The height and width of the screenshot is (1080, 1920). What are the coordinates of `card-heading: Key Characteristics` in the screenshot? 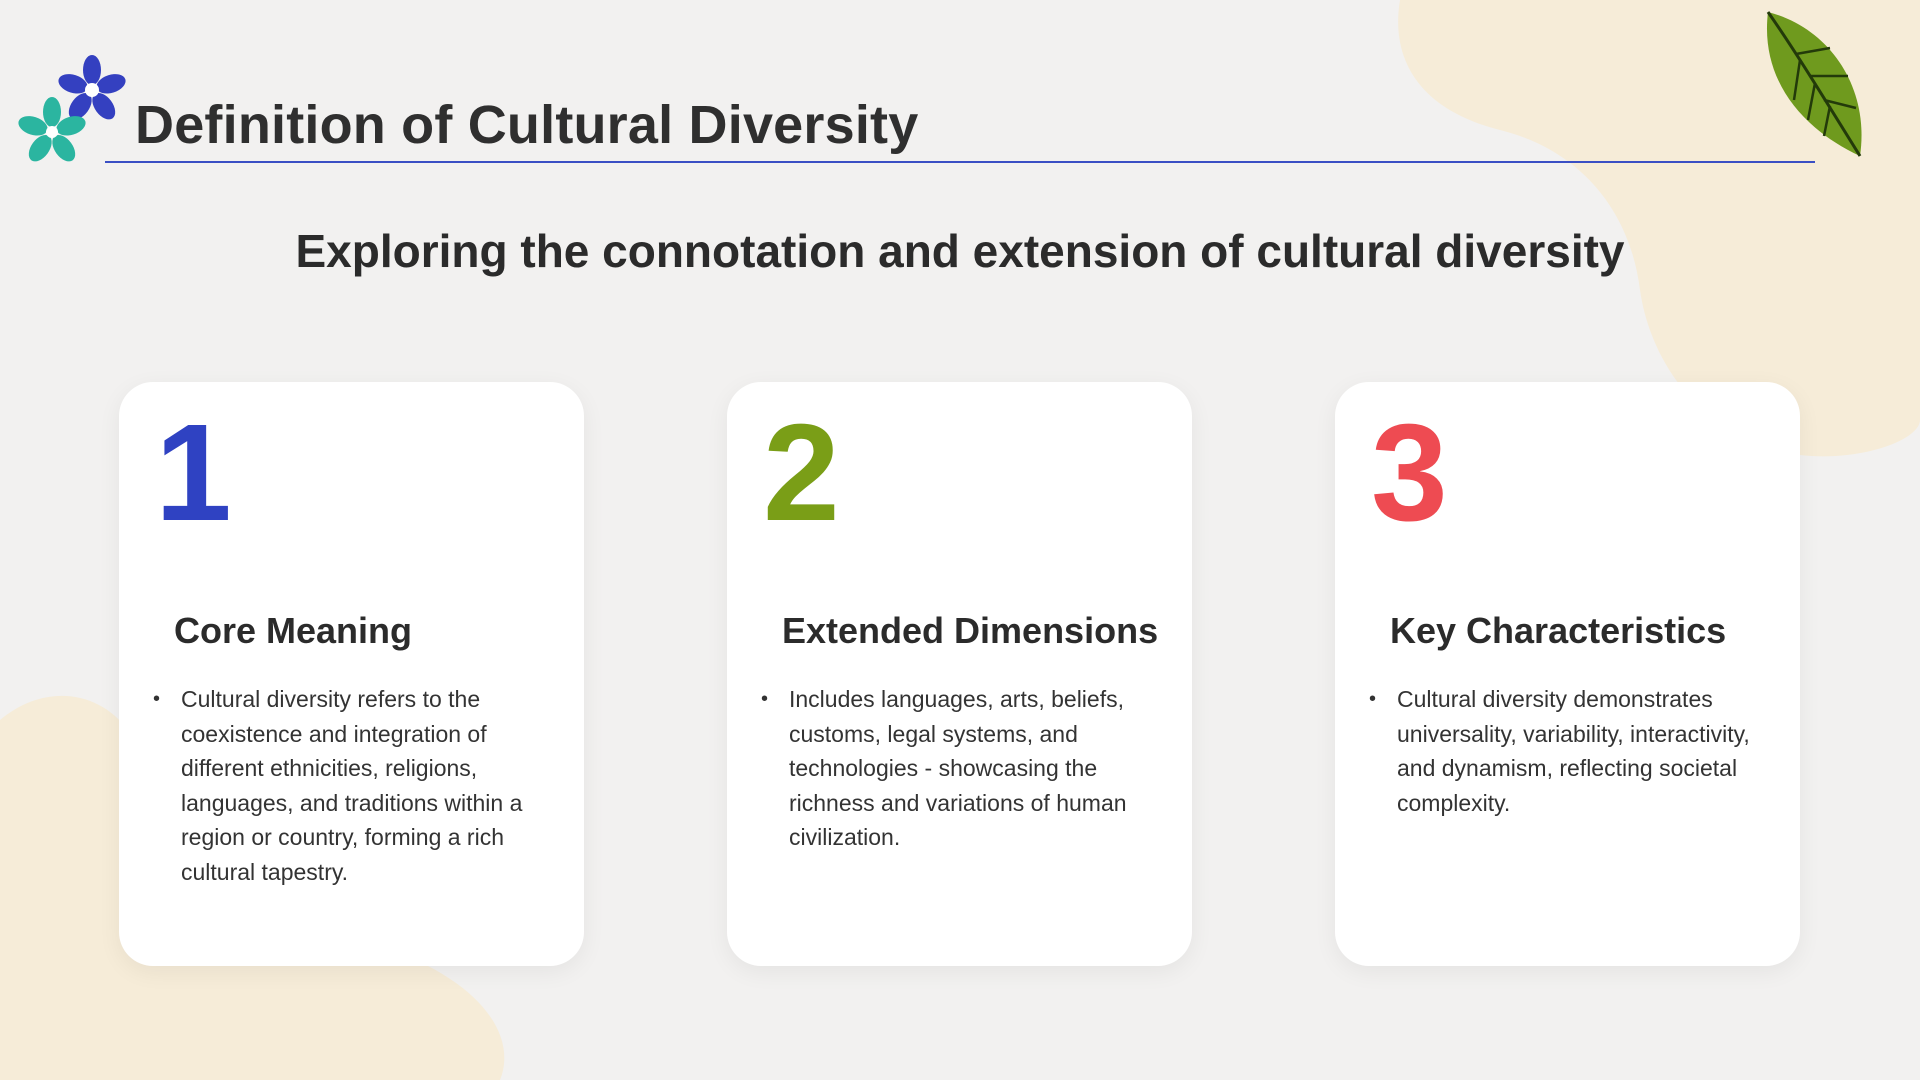 It's located at (1558, 630).